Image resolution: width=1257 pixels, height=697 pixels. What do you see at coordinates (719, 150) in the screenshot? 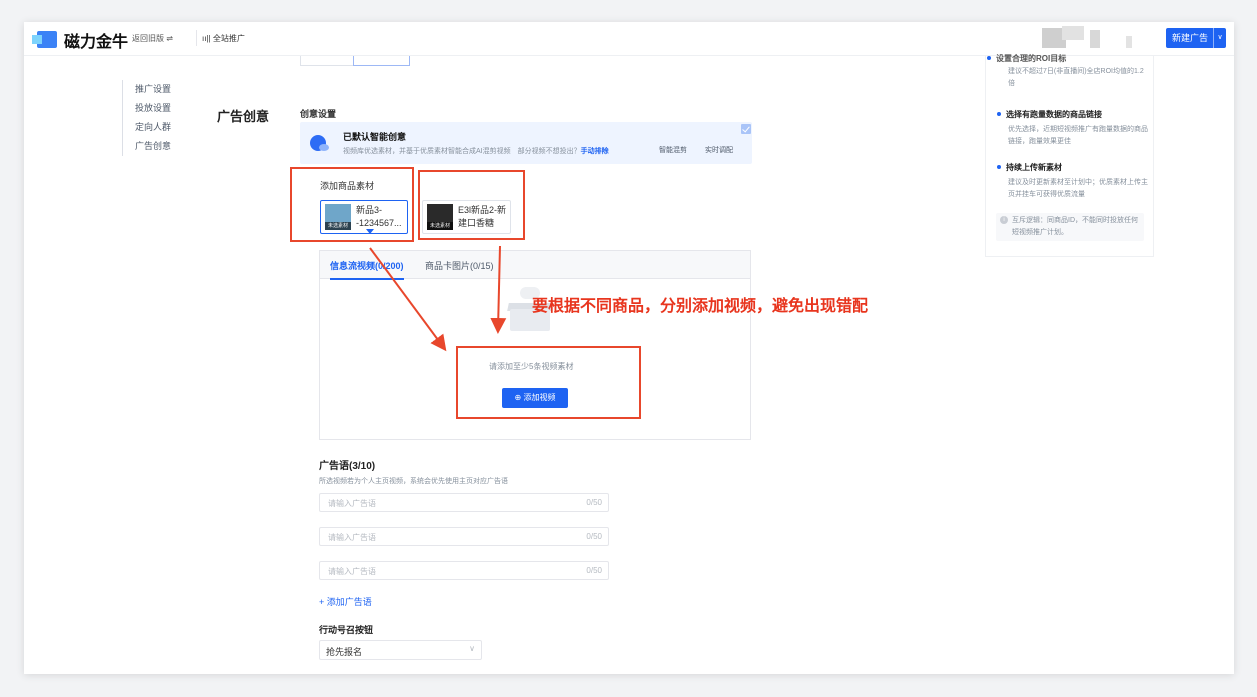
I see `chip-realtime-adjust: 实时调配` at bounding box center [719, 150].